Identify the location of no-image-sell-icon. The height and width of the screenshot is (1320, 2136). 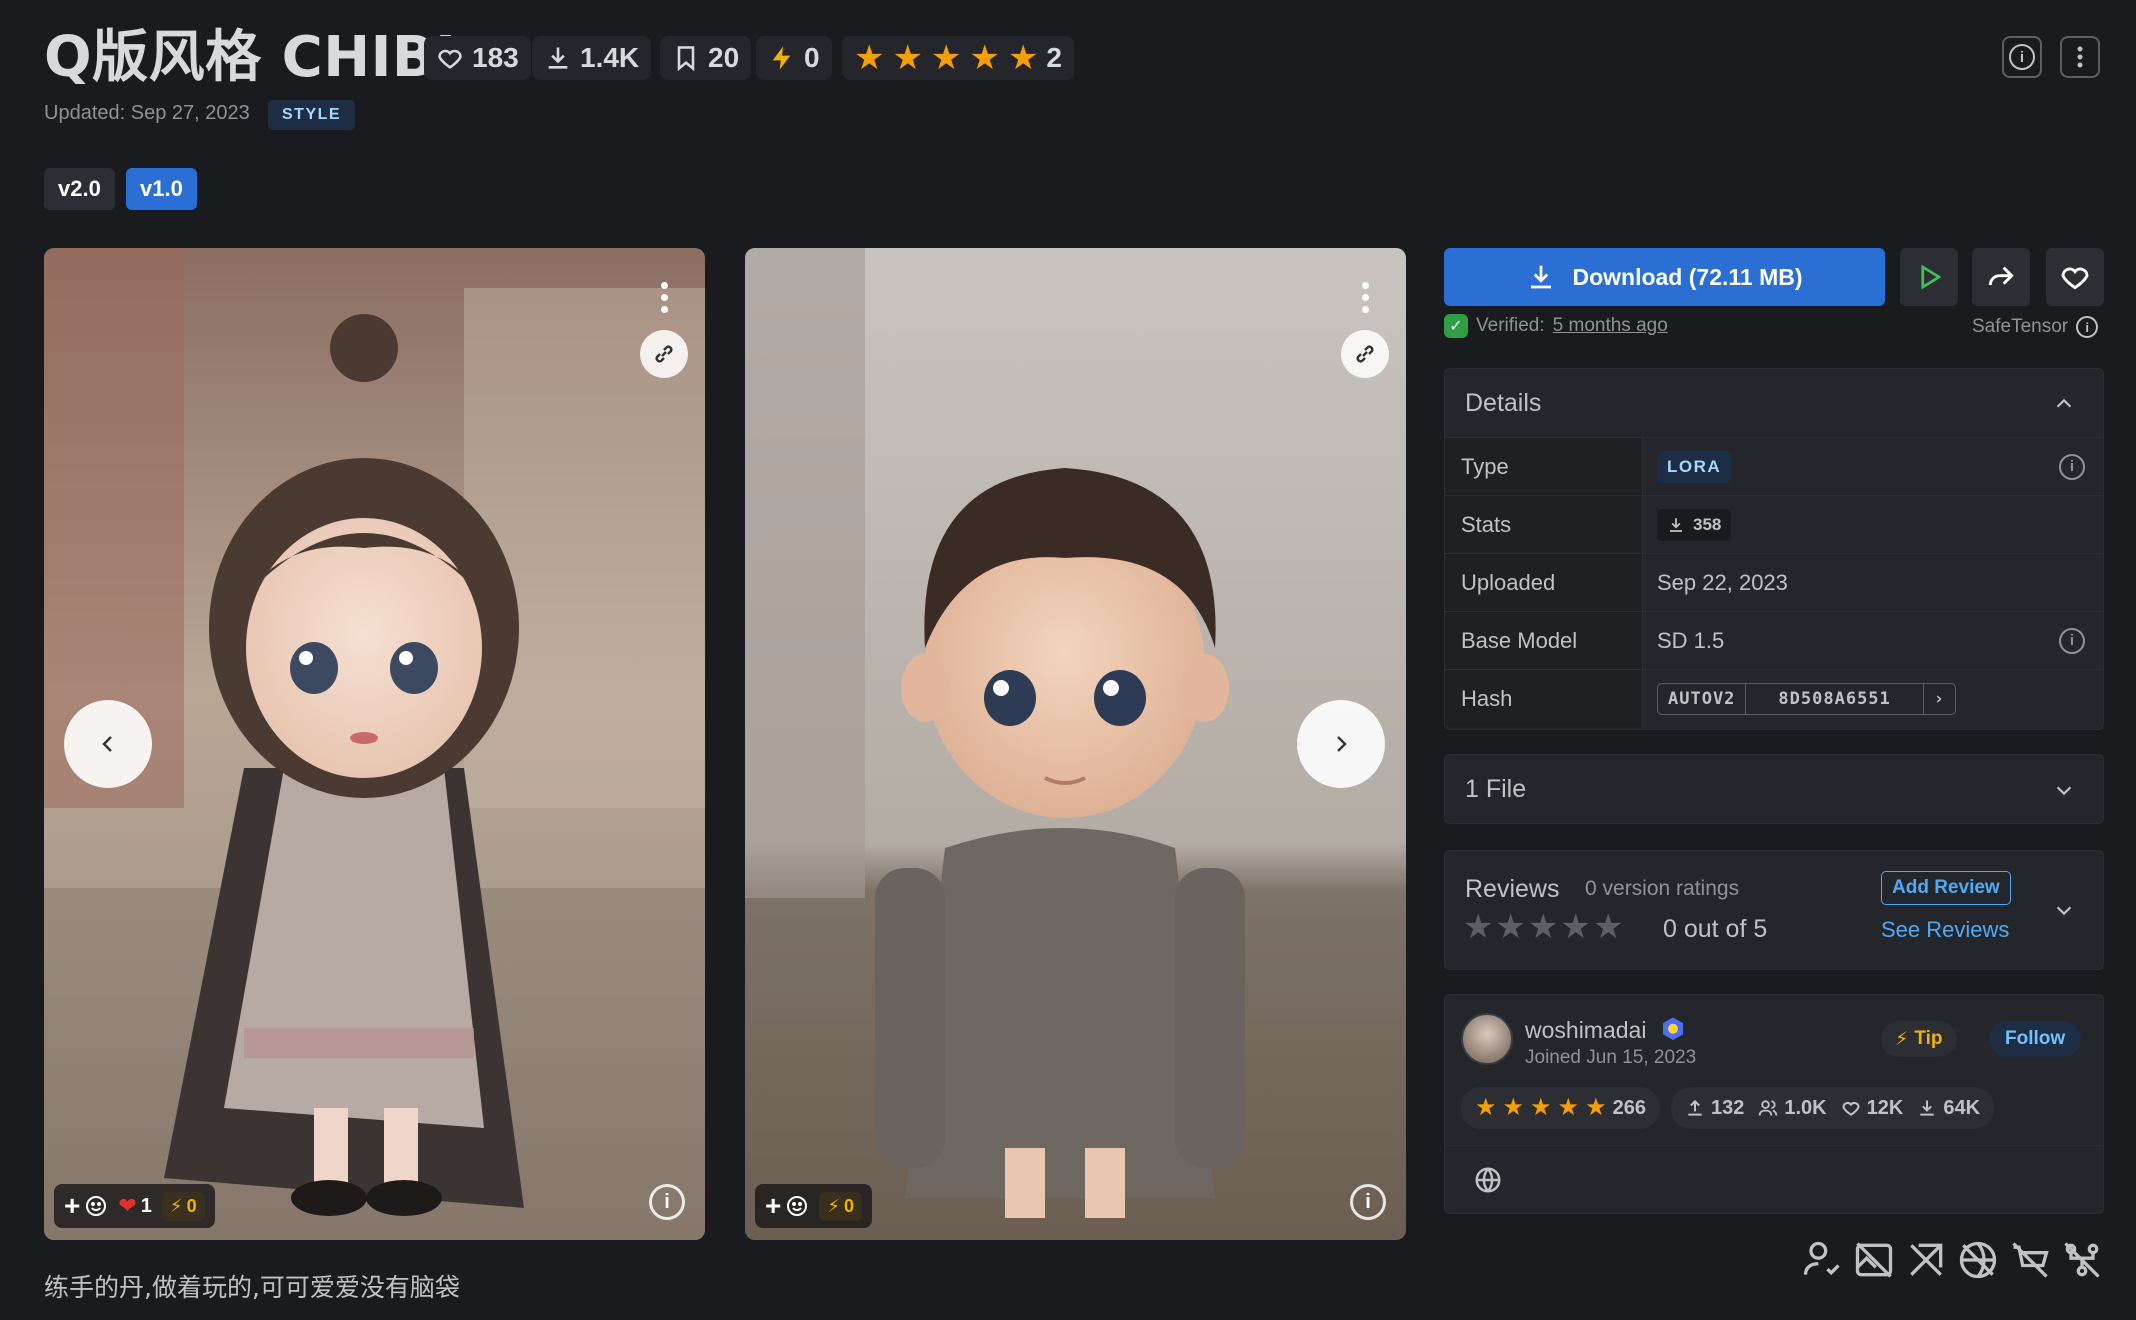
(1874, 1260).